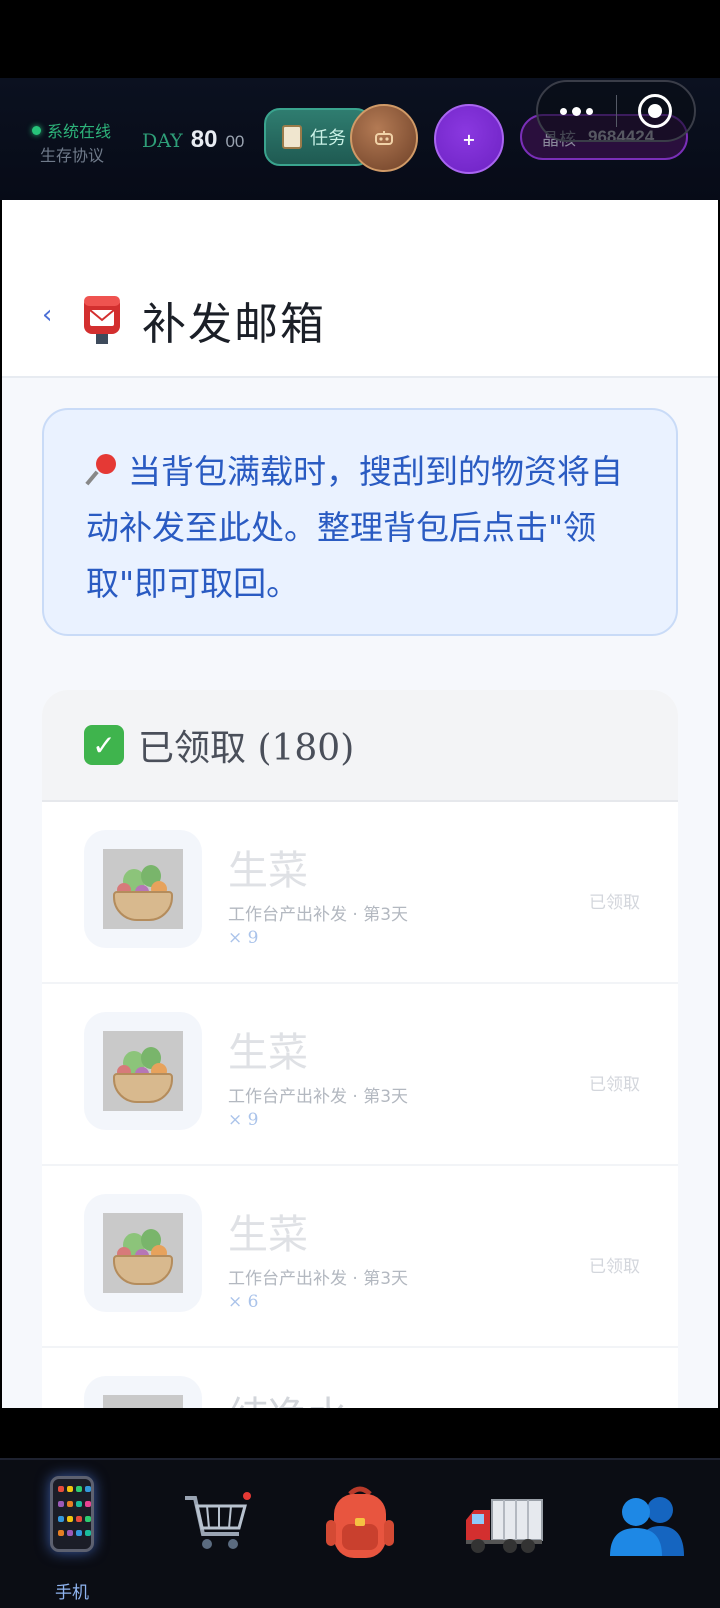 The height and width of the screenshot is (1608, 720). What do you see at coordinates (360, 289) in the screenshot?
I see `panel-header: ‹ 补发邮箱` at bounding box center [360, 289].